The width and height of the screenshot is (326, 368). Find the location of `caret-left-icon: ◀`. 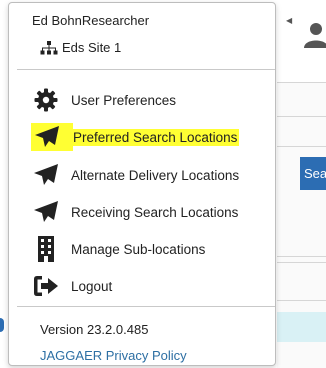

caret-left-icon: ◀ is located at coordinates (289, 20).